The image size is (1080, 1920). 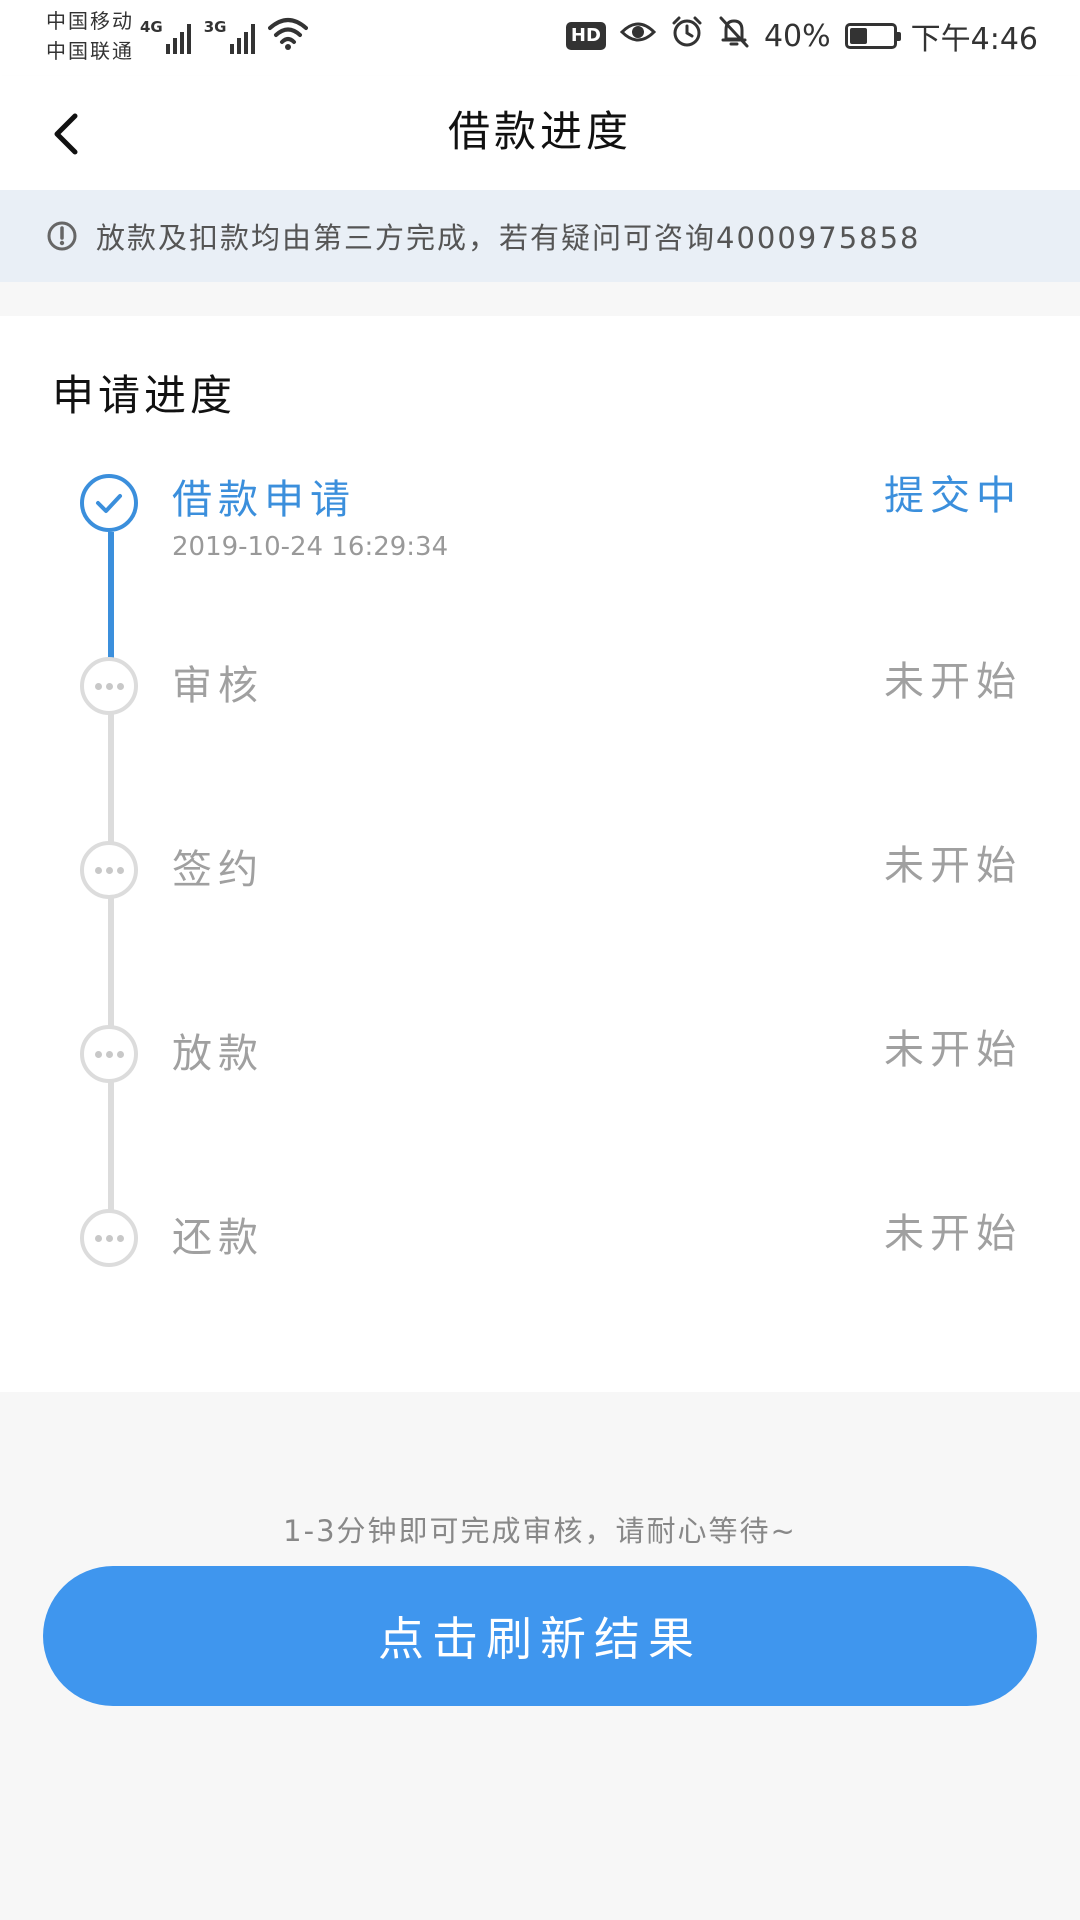 I want to click on timeline-line-pending, so click(x=111, y=966).